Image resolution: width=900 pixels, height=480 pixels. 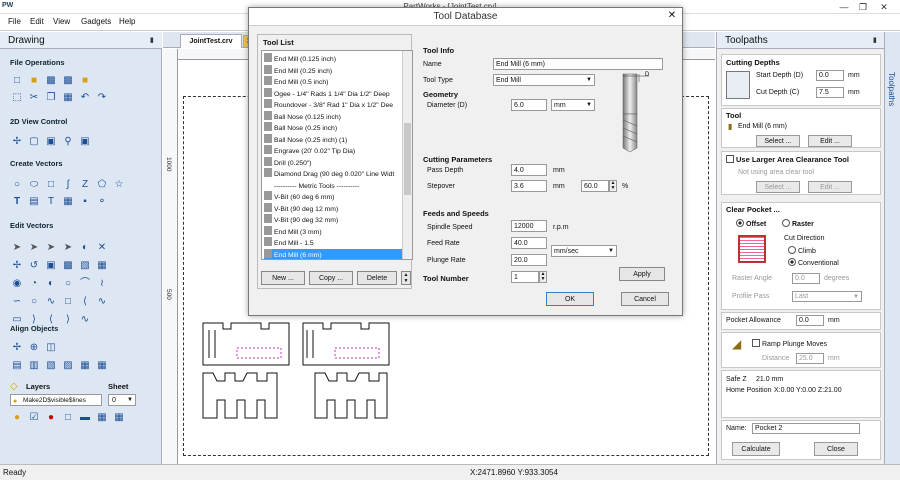 I want to click on tool-list-item: End Mill (3 mm), so click(x=334, y=231).